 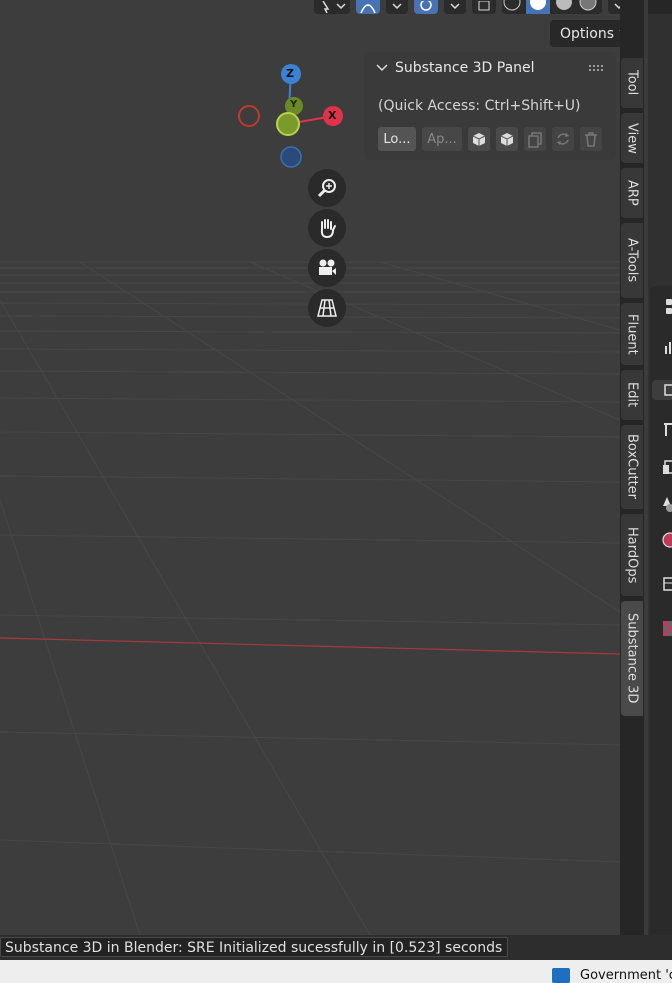 What do you see at coordinates (294, 104) in the screenshot?
I see `y-axis-label: Y` at bounding box center [294, 104].